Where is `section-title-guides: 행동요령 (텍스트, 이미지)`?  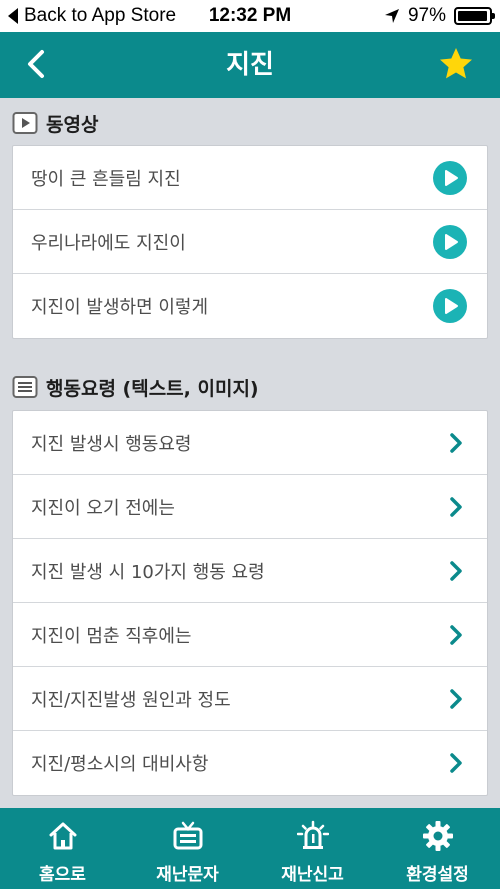 section-title-guides: 행동요령 (텍스트, 이미지) is located at coordinates (152, 388).